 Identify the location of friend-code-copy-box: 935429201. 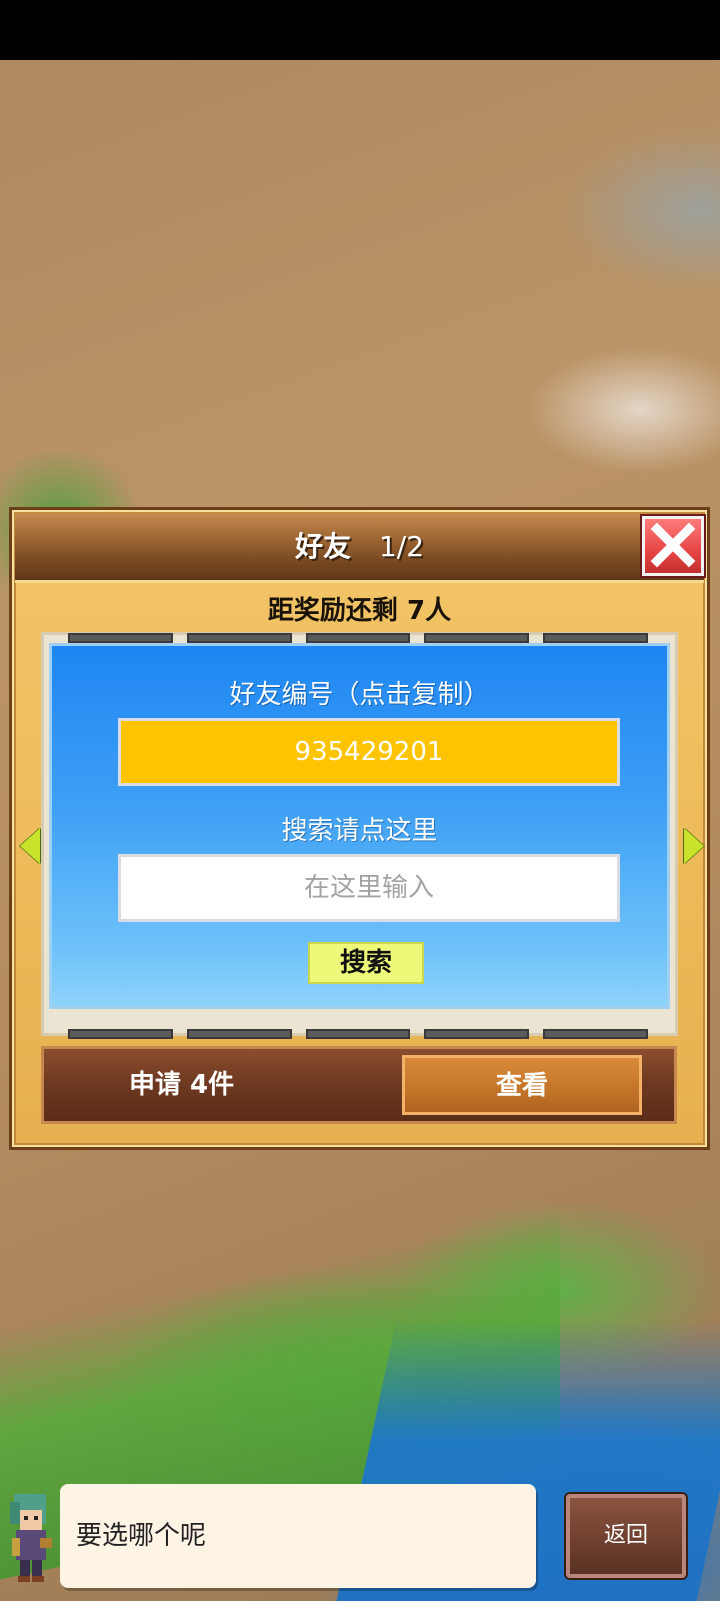
(369, 752).